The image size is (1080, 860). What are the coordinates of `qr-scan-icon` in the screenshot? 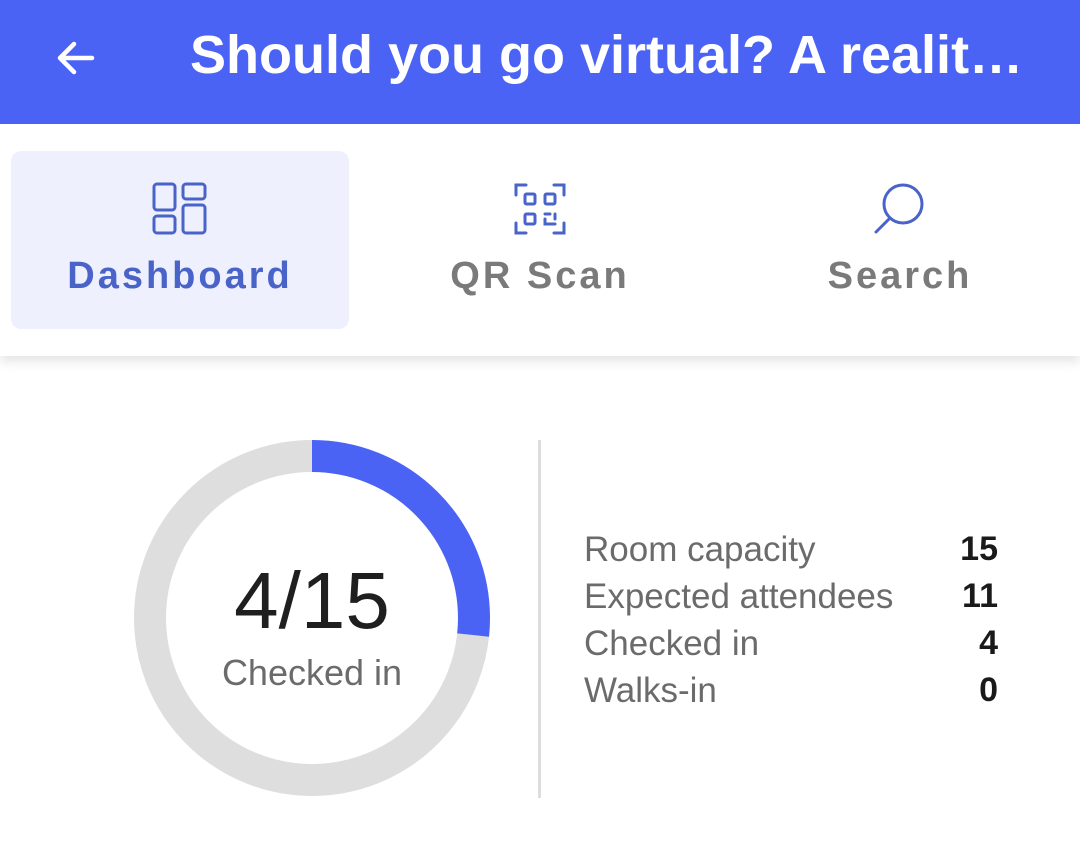 It's located at (540, 209).